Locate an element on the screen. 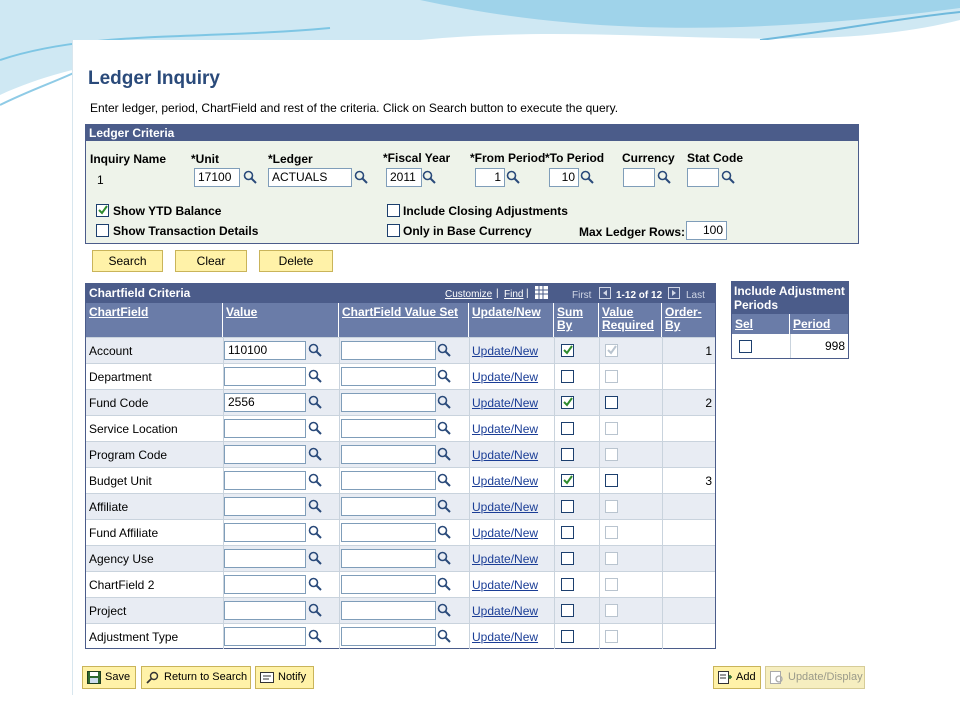  chartfield-value-input: 110100 is located at coordinates (265, 350).